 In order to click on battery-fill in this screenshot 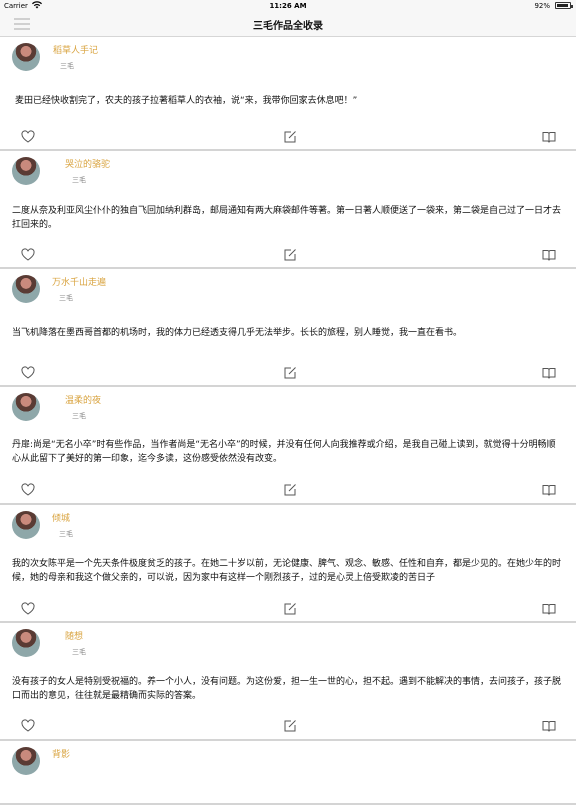, I will do `click(563, 5)`.